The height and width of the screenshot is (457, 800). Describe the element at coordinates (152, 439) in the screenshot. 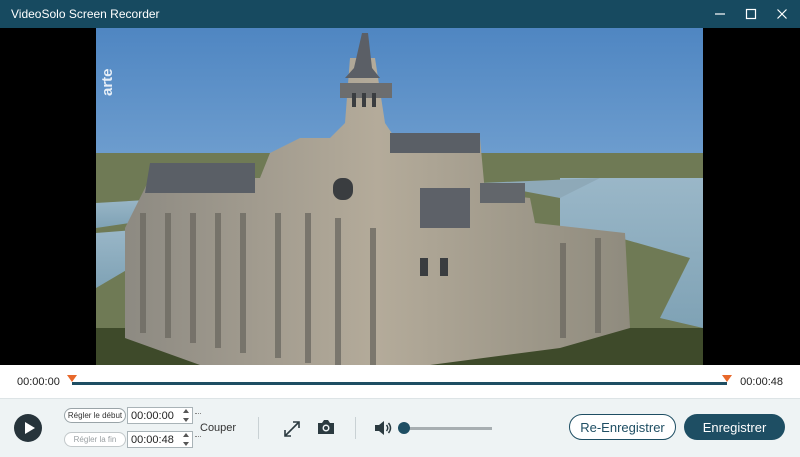

I see `end-time-value: 00:00:48` at that location.